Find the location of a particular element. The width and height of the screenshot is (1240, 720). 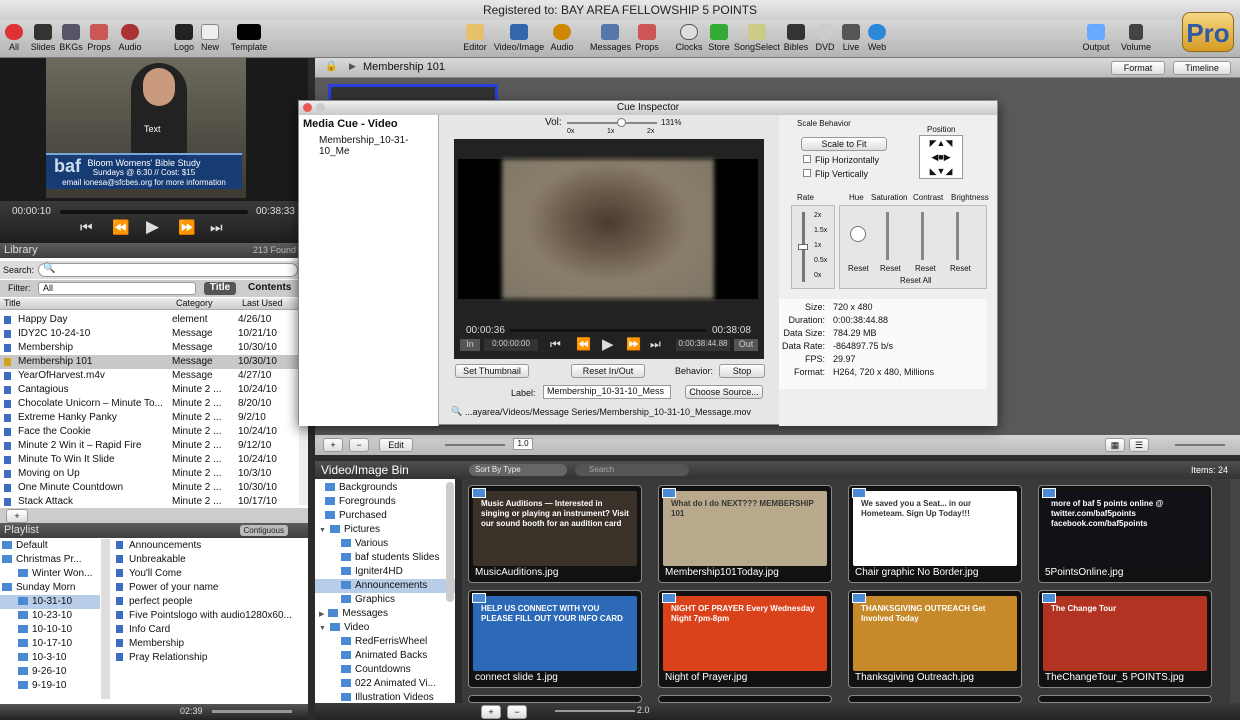

bin-folder: Graphics is located at coordinates (385, 600).